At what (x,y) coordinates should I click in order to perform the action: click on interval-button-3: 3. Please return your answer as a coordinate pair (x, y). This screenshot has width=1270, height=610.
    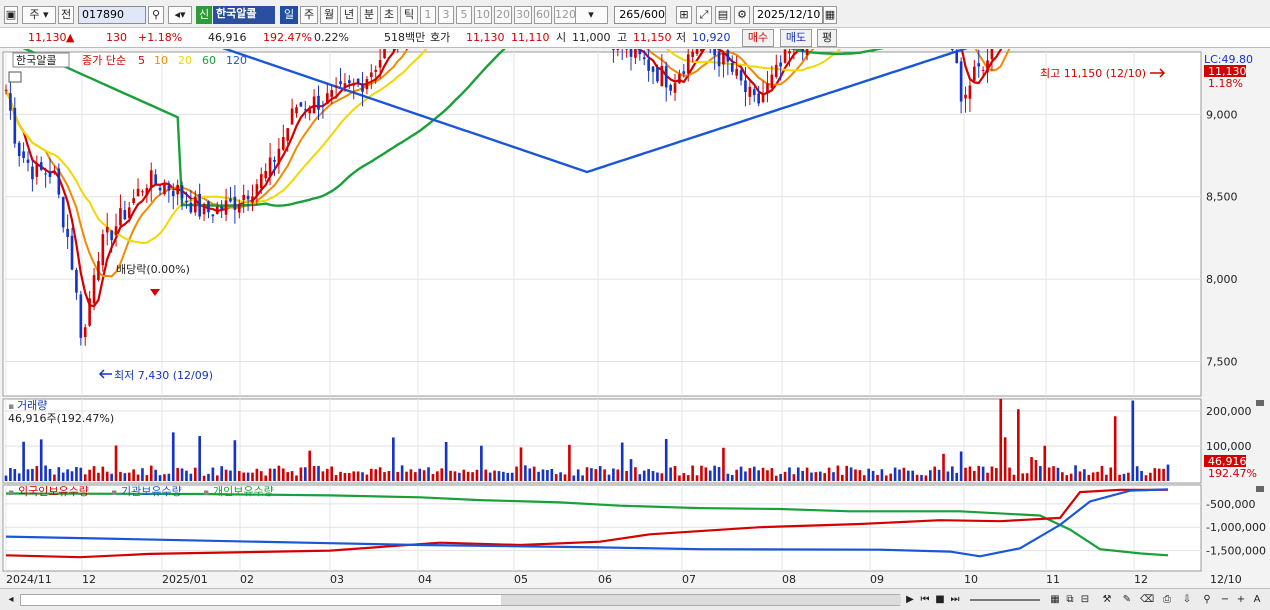
    Looking at the image, I should click on (446, 15).